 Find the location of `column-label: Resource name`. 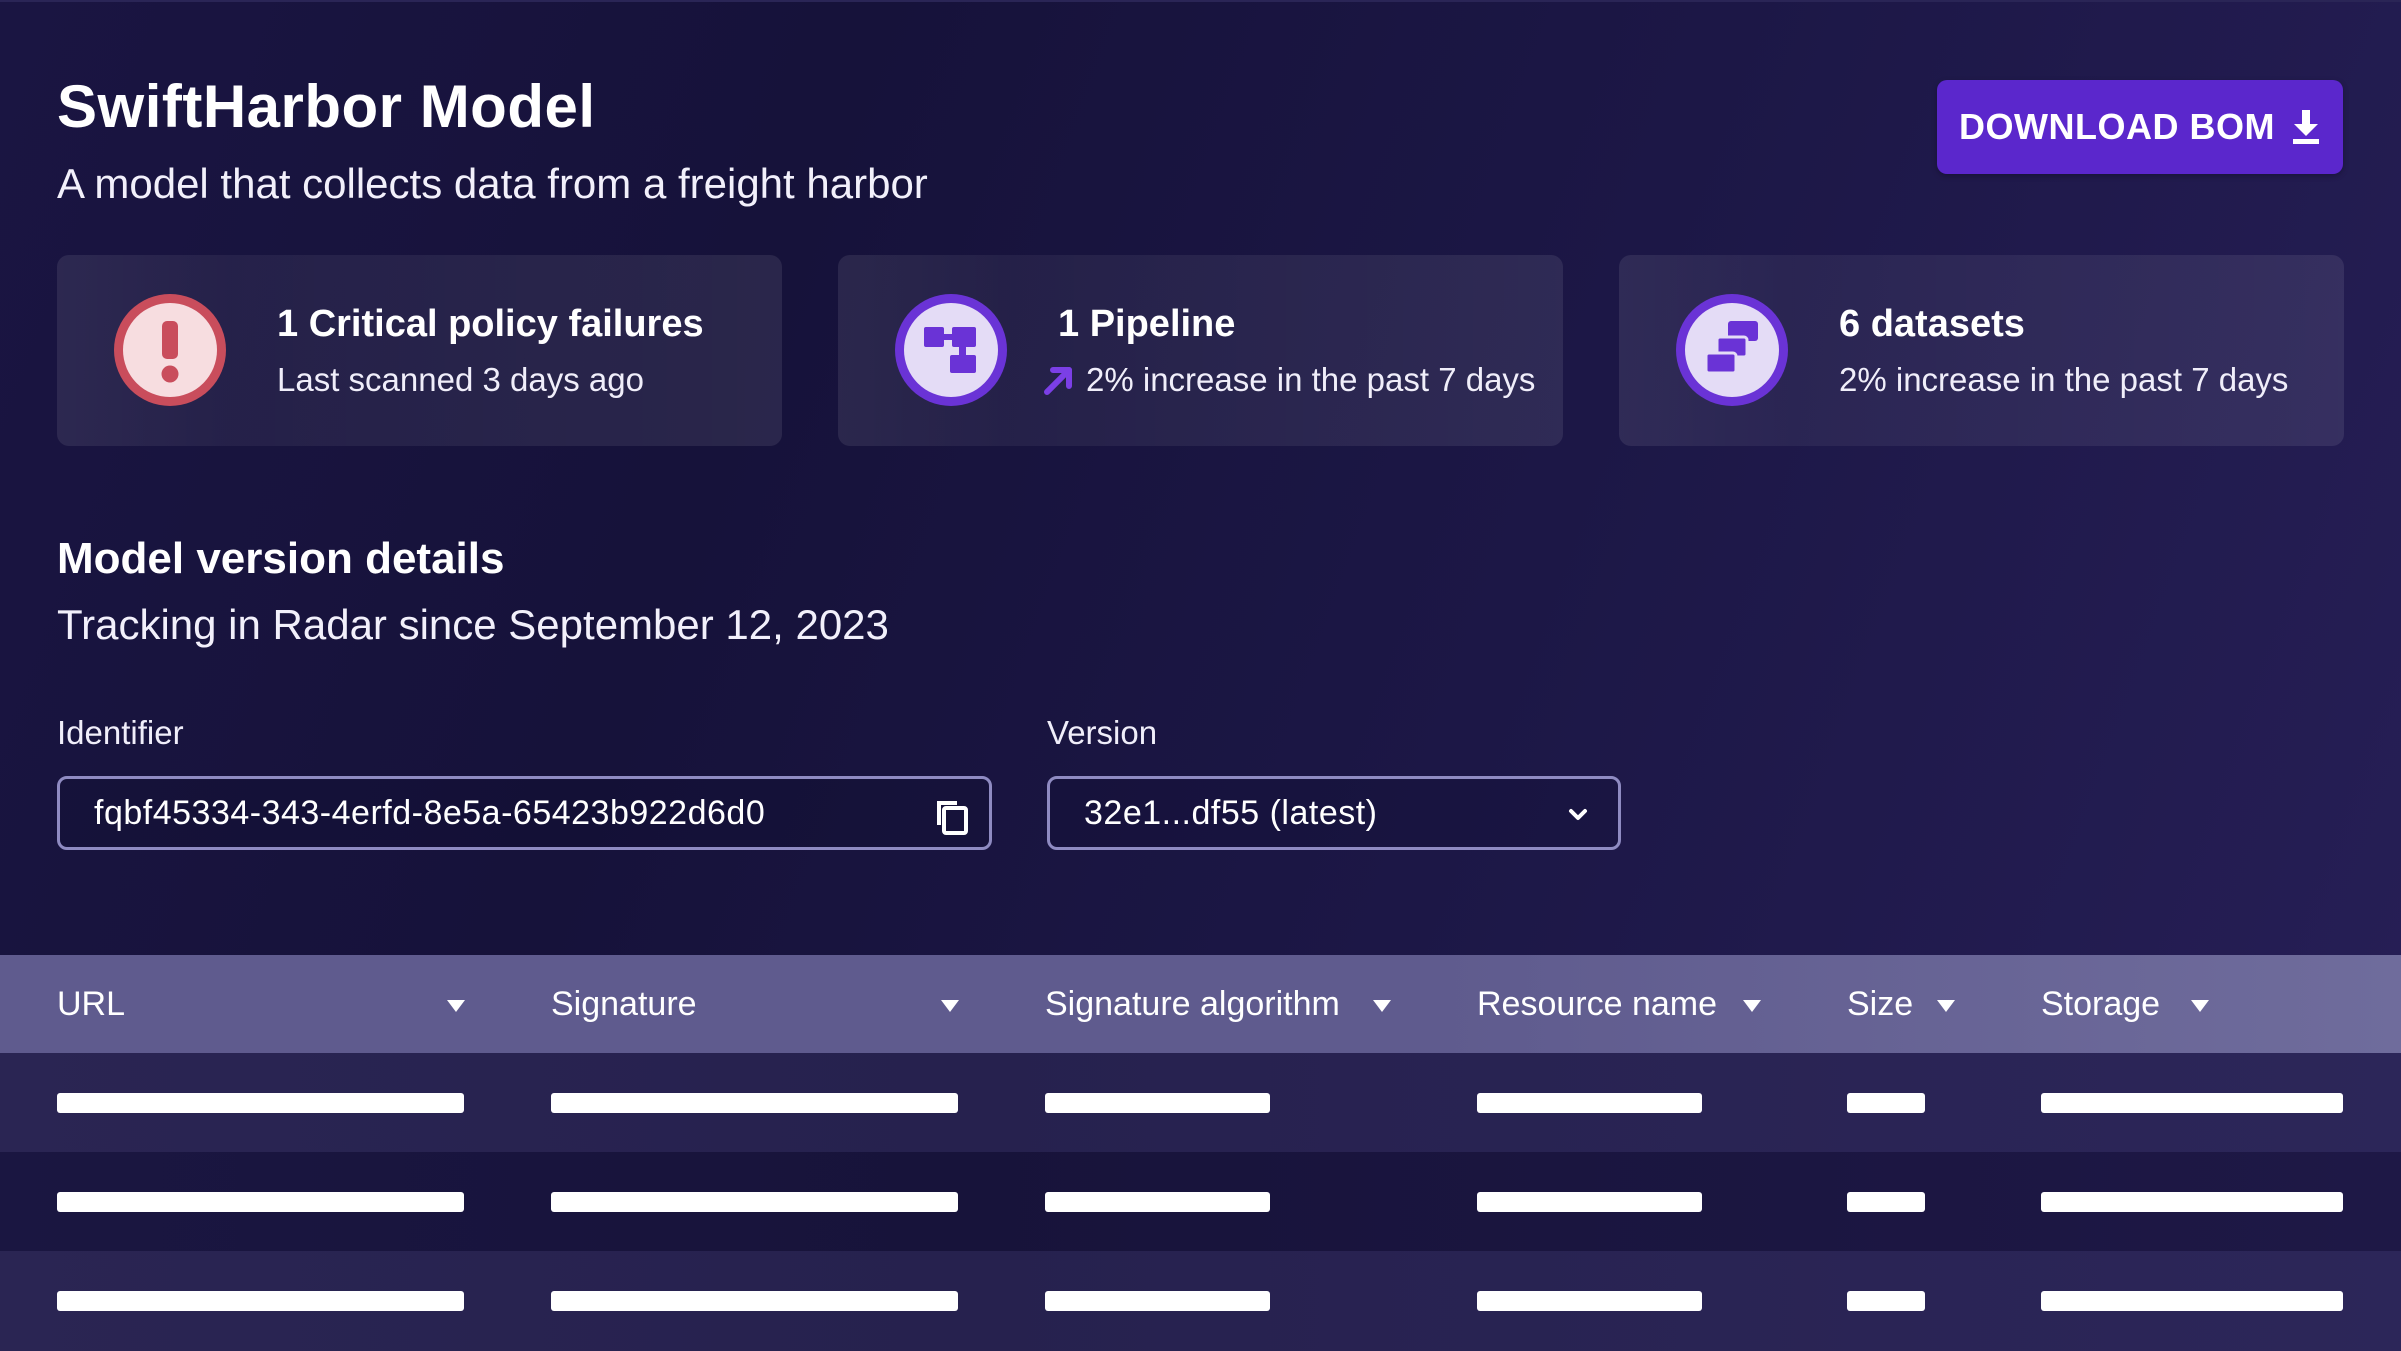

column-label: Resource name is located at coordinates (1597, 1003).